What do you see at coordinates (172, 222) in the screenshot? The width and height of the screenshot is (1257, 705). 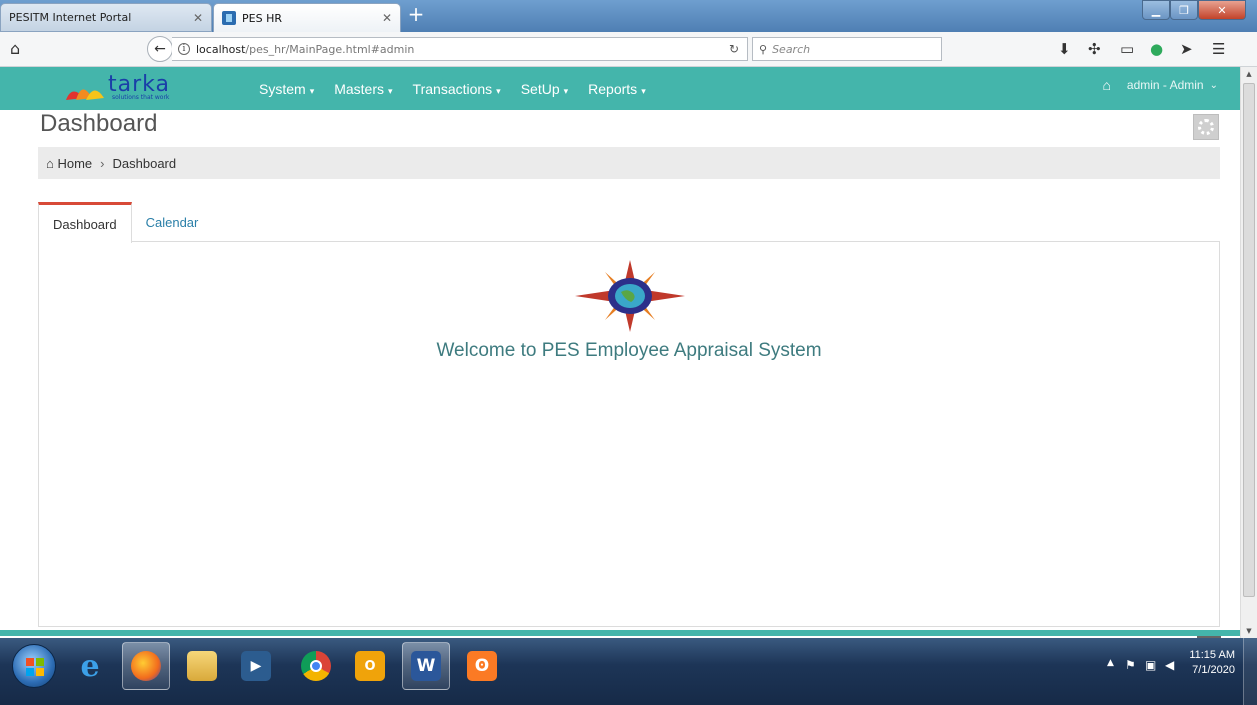 I see `tab-calendar: Calendar` at bounding box center [172, 222].